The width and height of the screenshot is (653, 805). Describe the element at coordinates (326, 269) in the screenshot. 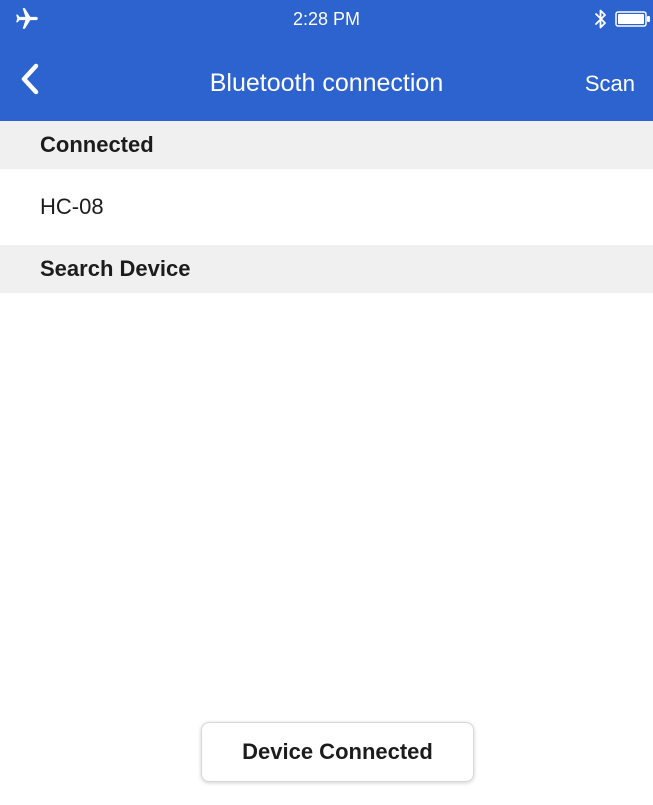

I see `search-device-section-header: Search Device` at that location.